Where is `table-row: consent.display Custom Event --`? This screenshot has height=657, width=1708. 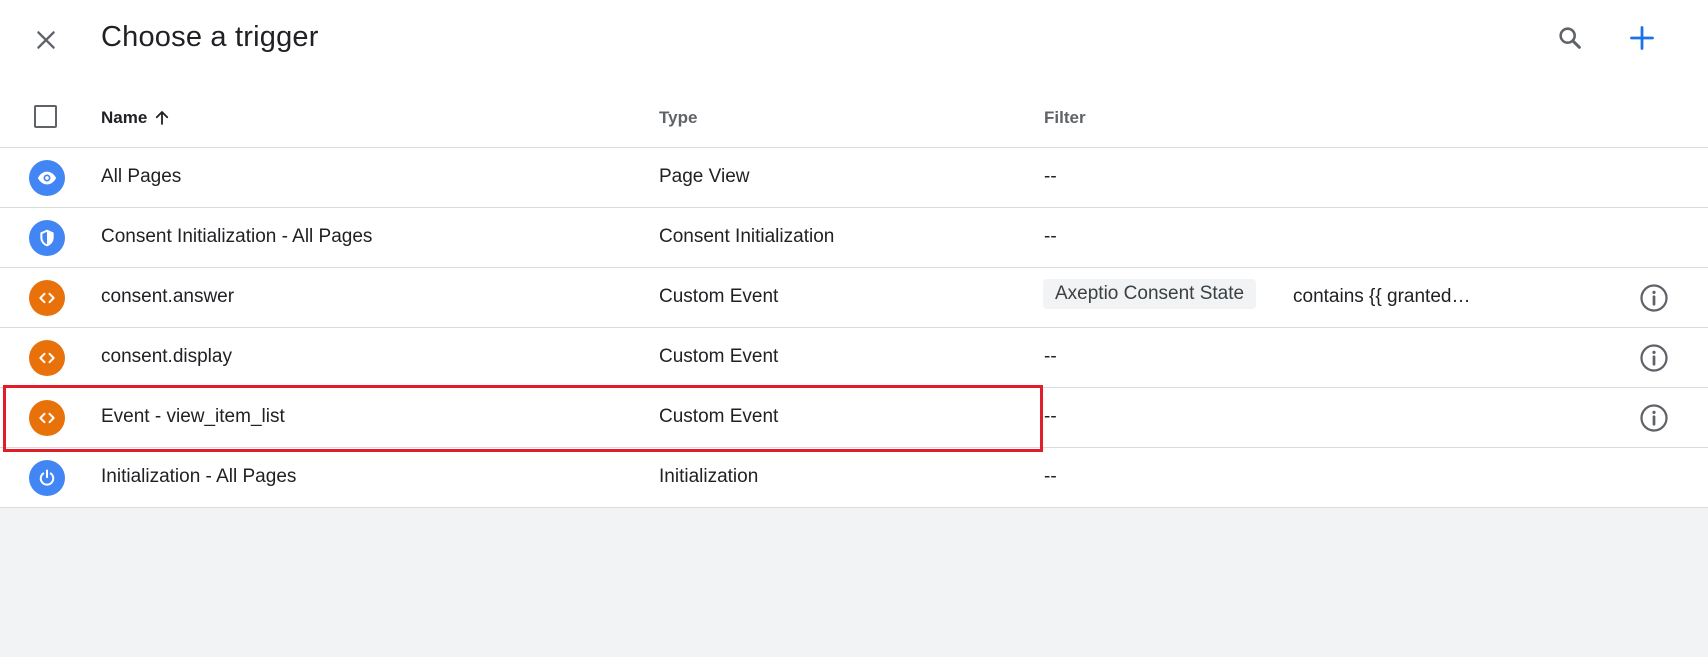 table-row: consent.display Custom Event -- is located at coordinates (854, 358).